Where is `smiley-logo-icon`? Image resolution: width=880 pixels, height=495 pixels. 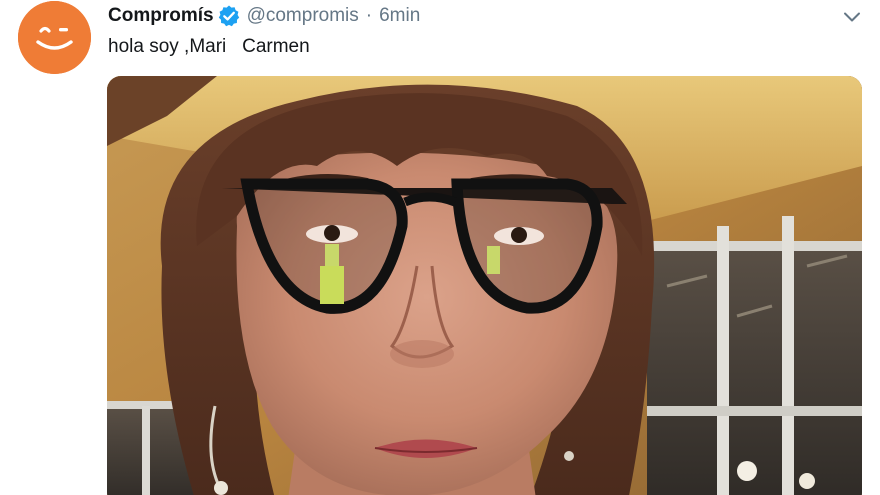 smiley-logo-icon is located at coordinates (54, 37).